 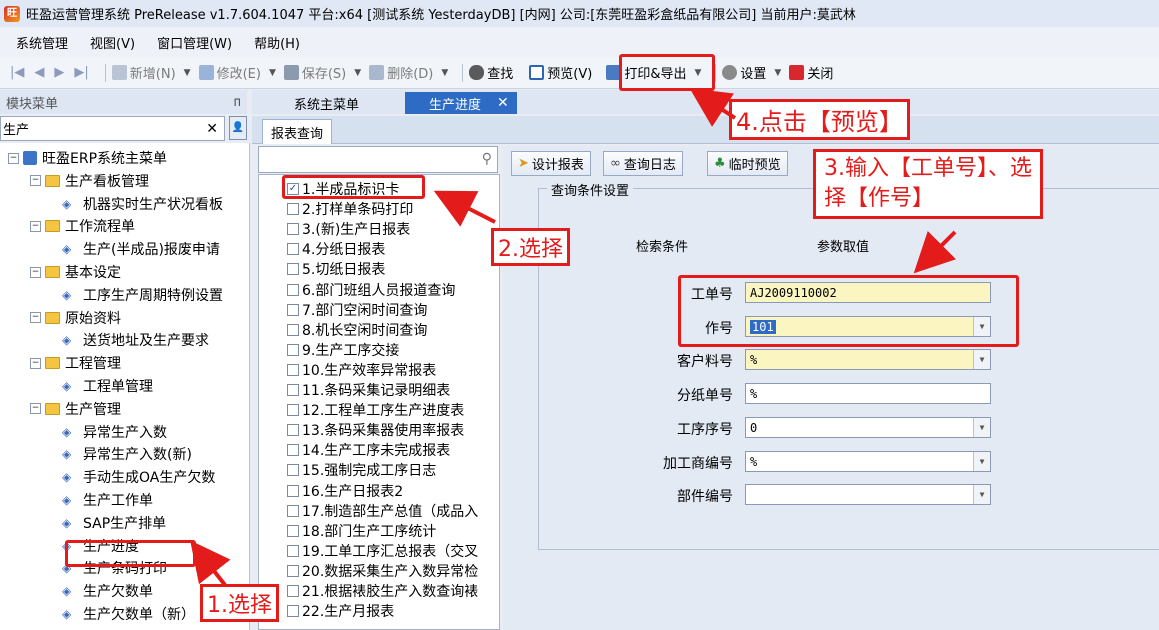 What do you see at coordinates (811, 72) in the screenshot?
I see `close-button: 关闭` at bounding box center [811, 72].